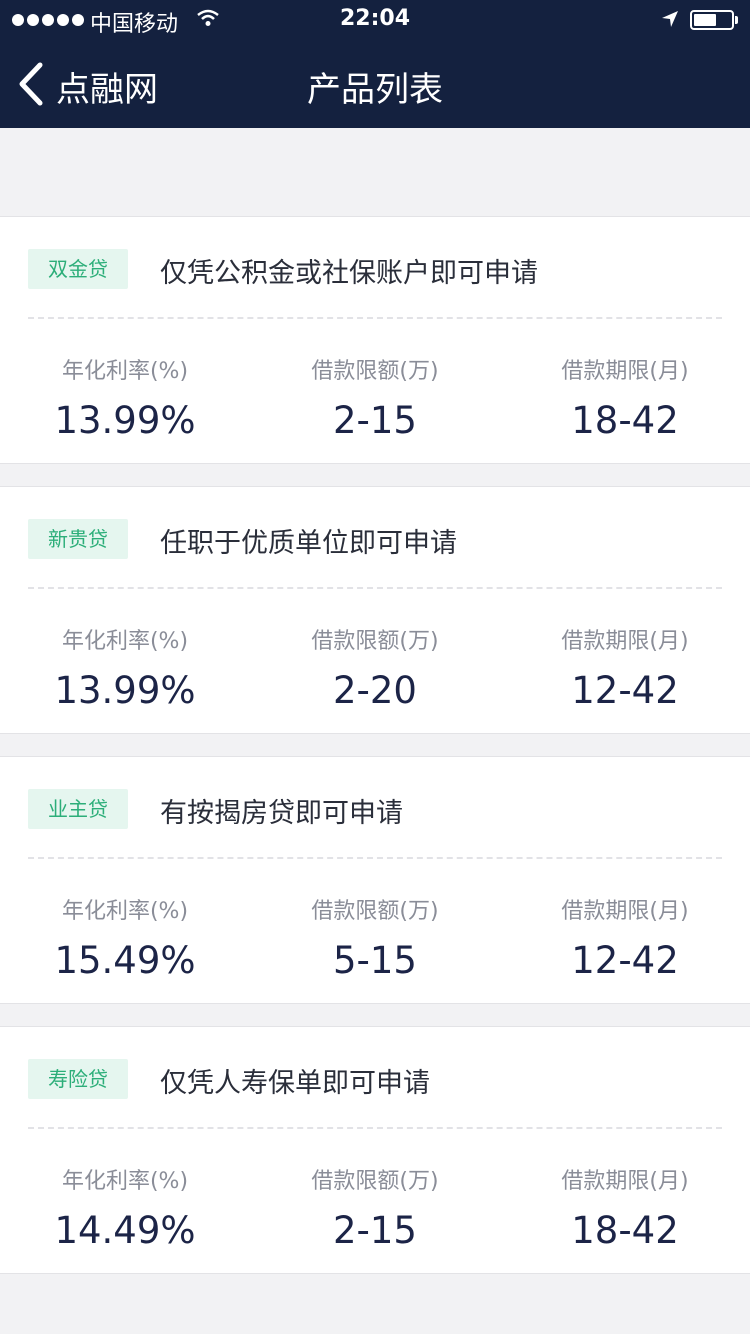 The width and height of the screenshot is (750, 1334). I want to click on status-bar: 中国移动 22:04, so click(375, 20).